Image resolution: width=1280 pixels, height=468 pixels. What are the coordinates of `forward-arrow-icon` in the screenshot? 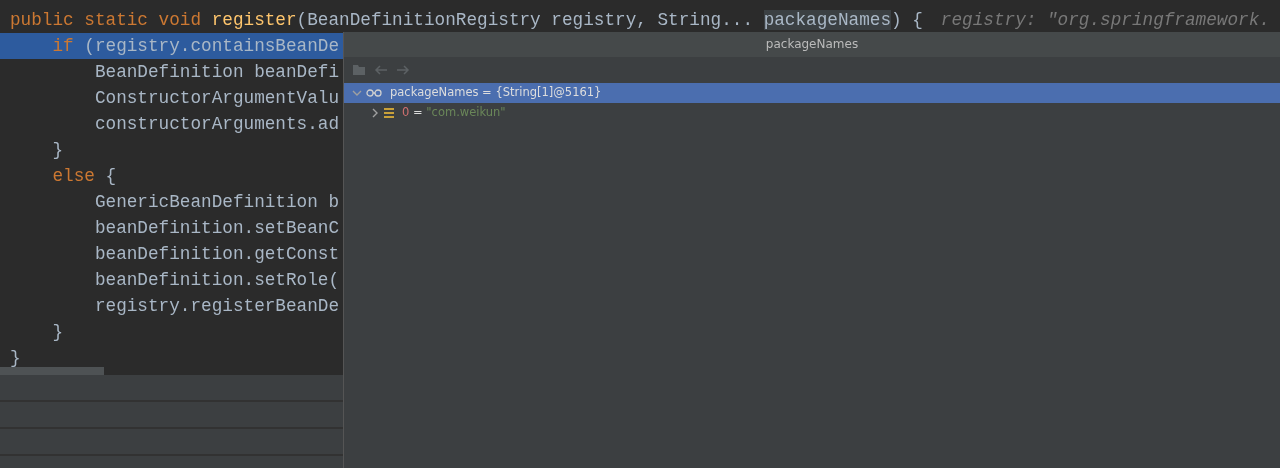 It's located at (403, 70).